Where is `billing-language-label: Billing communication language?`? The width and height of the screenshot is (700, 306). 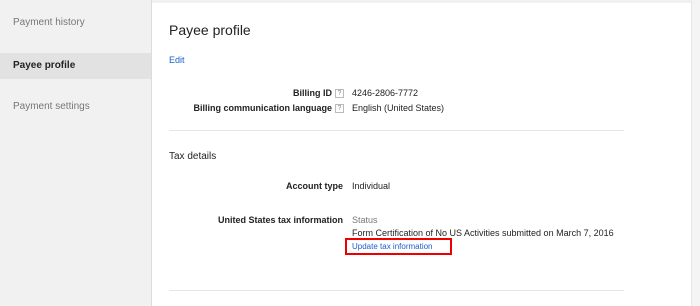 billing-language-label: Billing communication language? is located at coordinates (268, 108).